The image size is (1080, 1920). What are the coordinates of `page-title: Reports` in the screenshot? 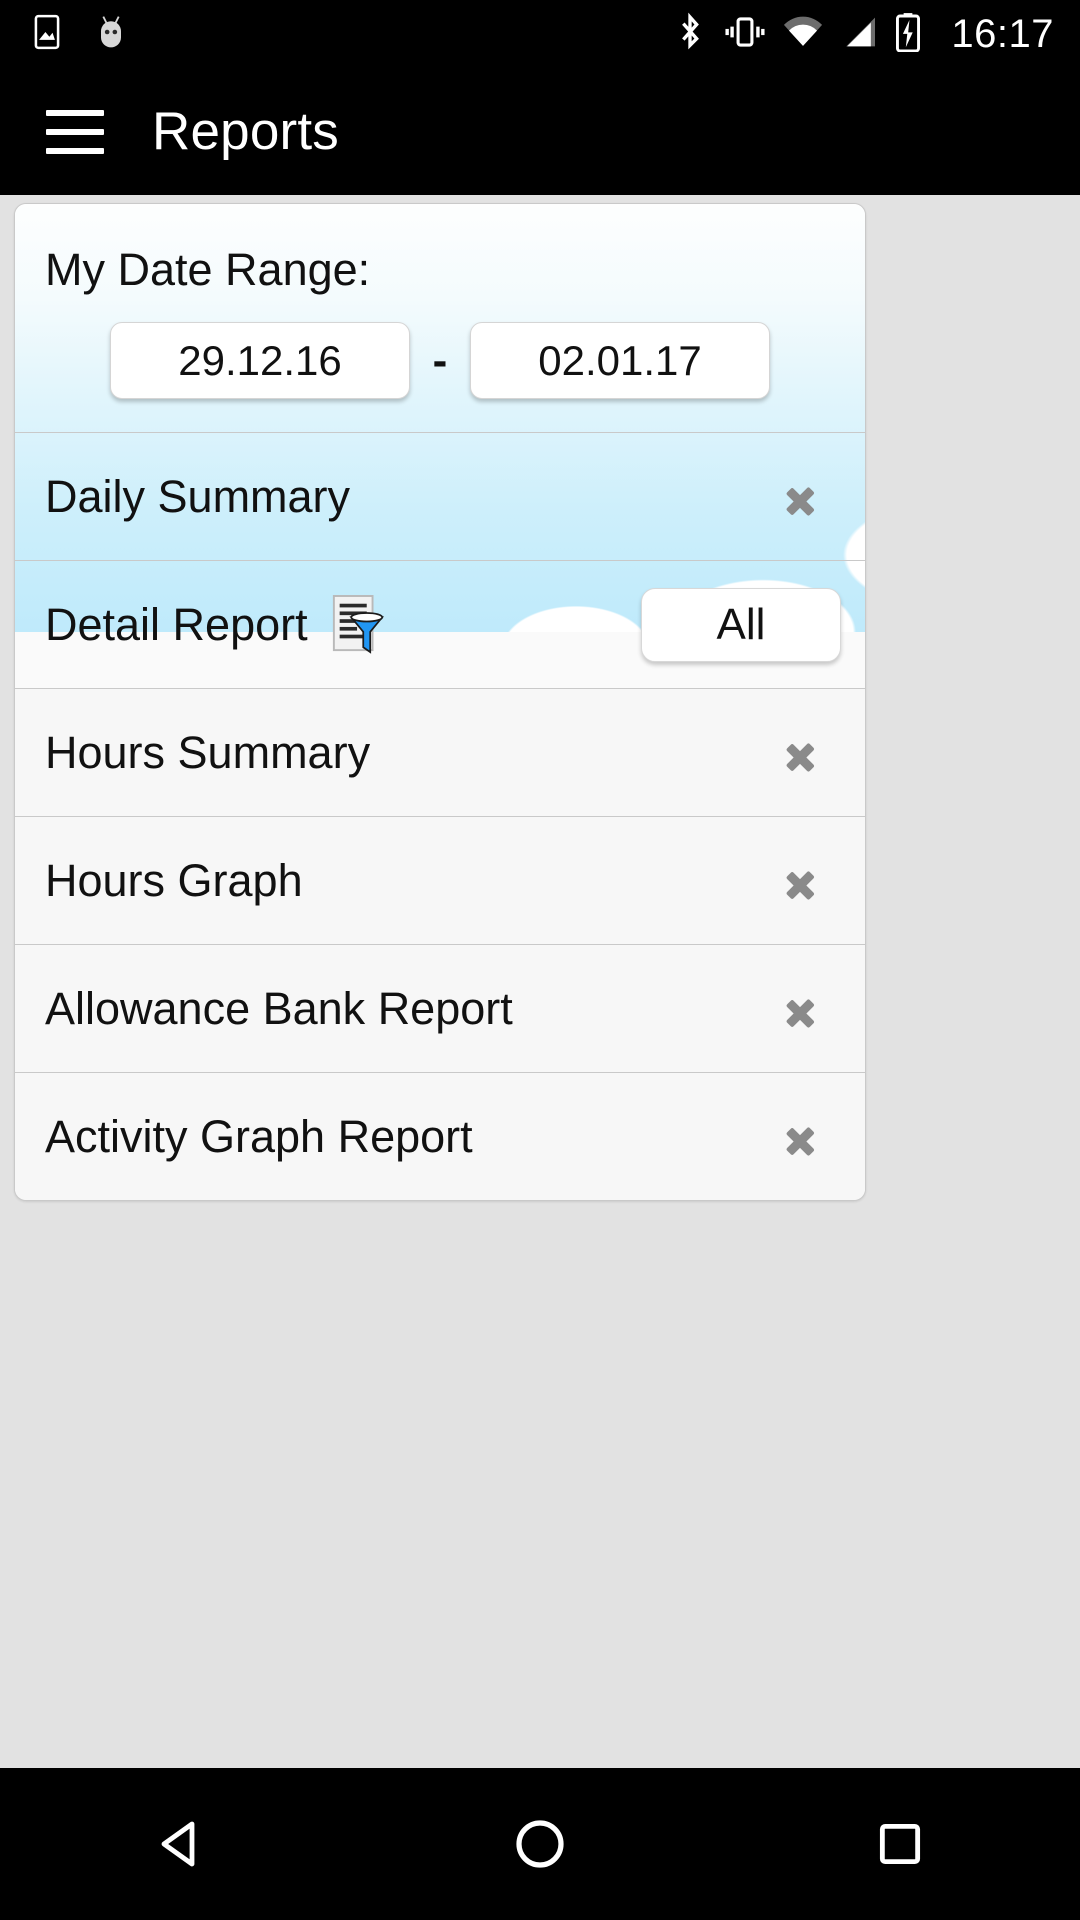 It's located at (245, 131).